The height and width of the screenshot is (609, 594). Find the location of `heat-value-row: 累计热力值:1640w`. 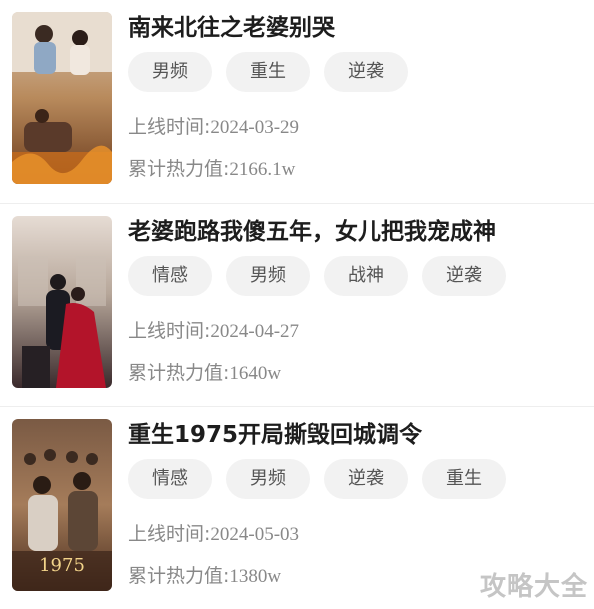

heat-value-row: 累计热力值:1640w is located at coordinates (356, 373).